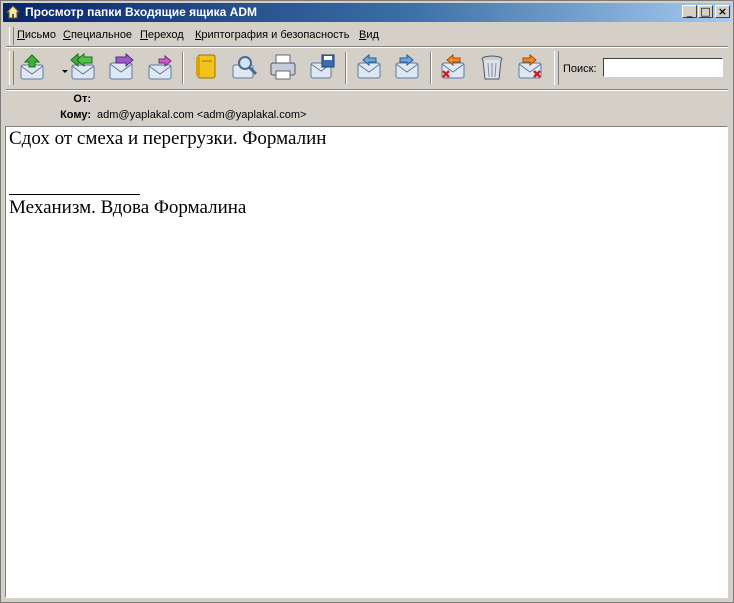 The width and height of the screenshot is (734, 603). I want to click on delete-icon, so click(453, 67).